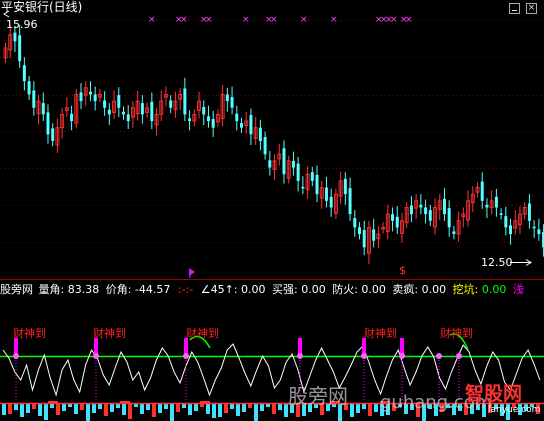 This screenshot has height=421, width=544. Describe the element at coordinates (22, 24) in the screenshot. I see `high-price-label: 15.96` at that location.